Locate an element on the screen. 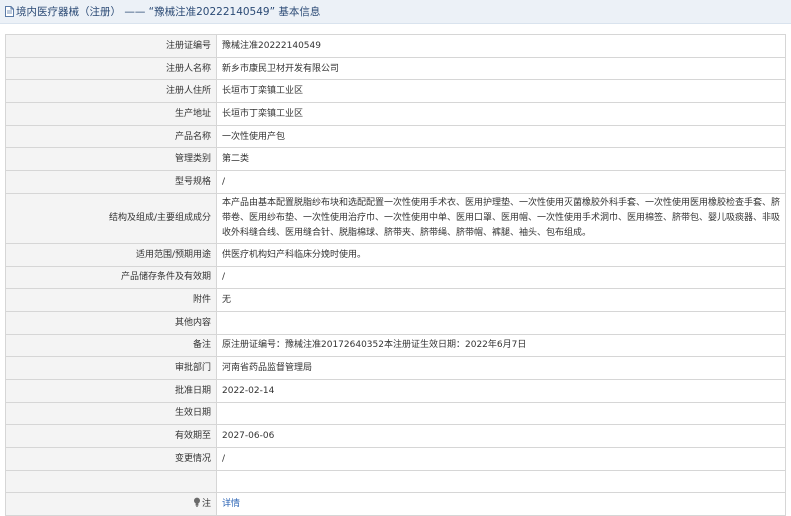 This screenshot has height=516, width=791. table-row: 产品储存条件及有效期 / is located at coordinates (395, 277).